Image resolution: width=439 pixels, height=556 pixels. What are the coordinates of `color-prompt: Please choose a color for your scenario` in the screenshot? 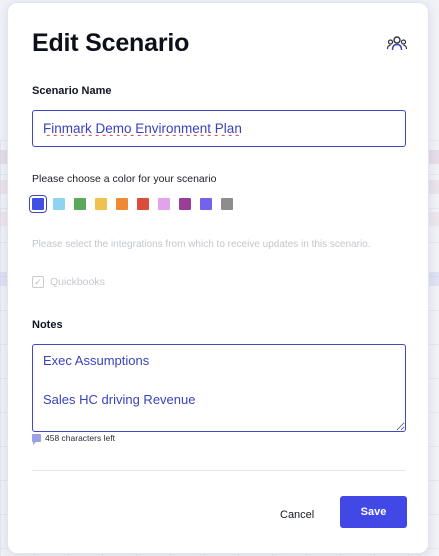 It's located at (124, 179).